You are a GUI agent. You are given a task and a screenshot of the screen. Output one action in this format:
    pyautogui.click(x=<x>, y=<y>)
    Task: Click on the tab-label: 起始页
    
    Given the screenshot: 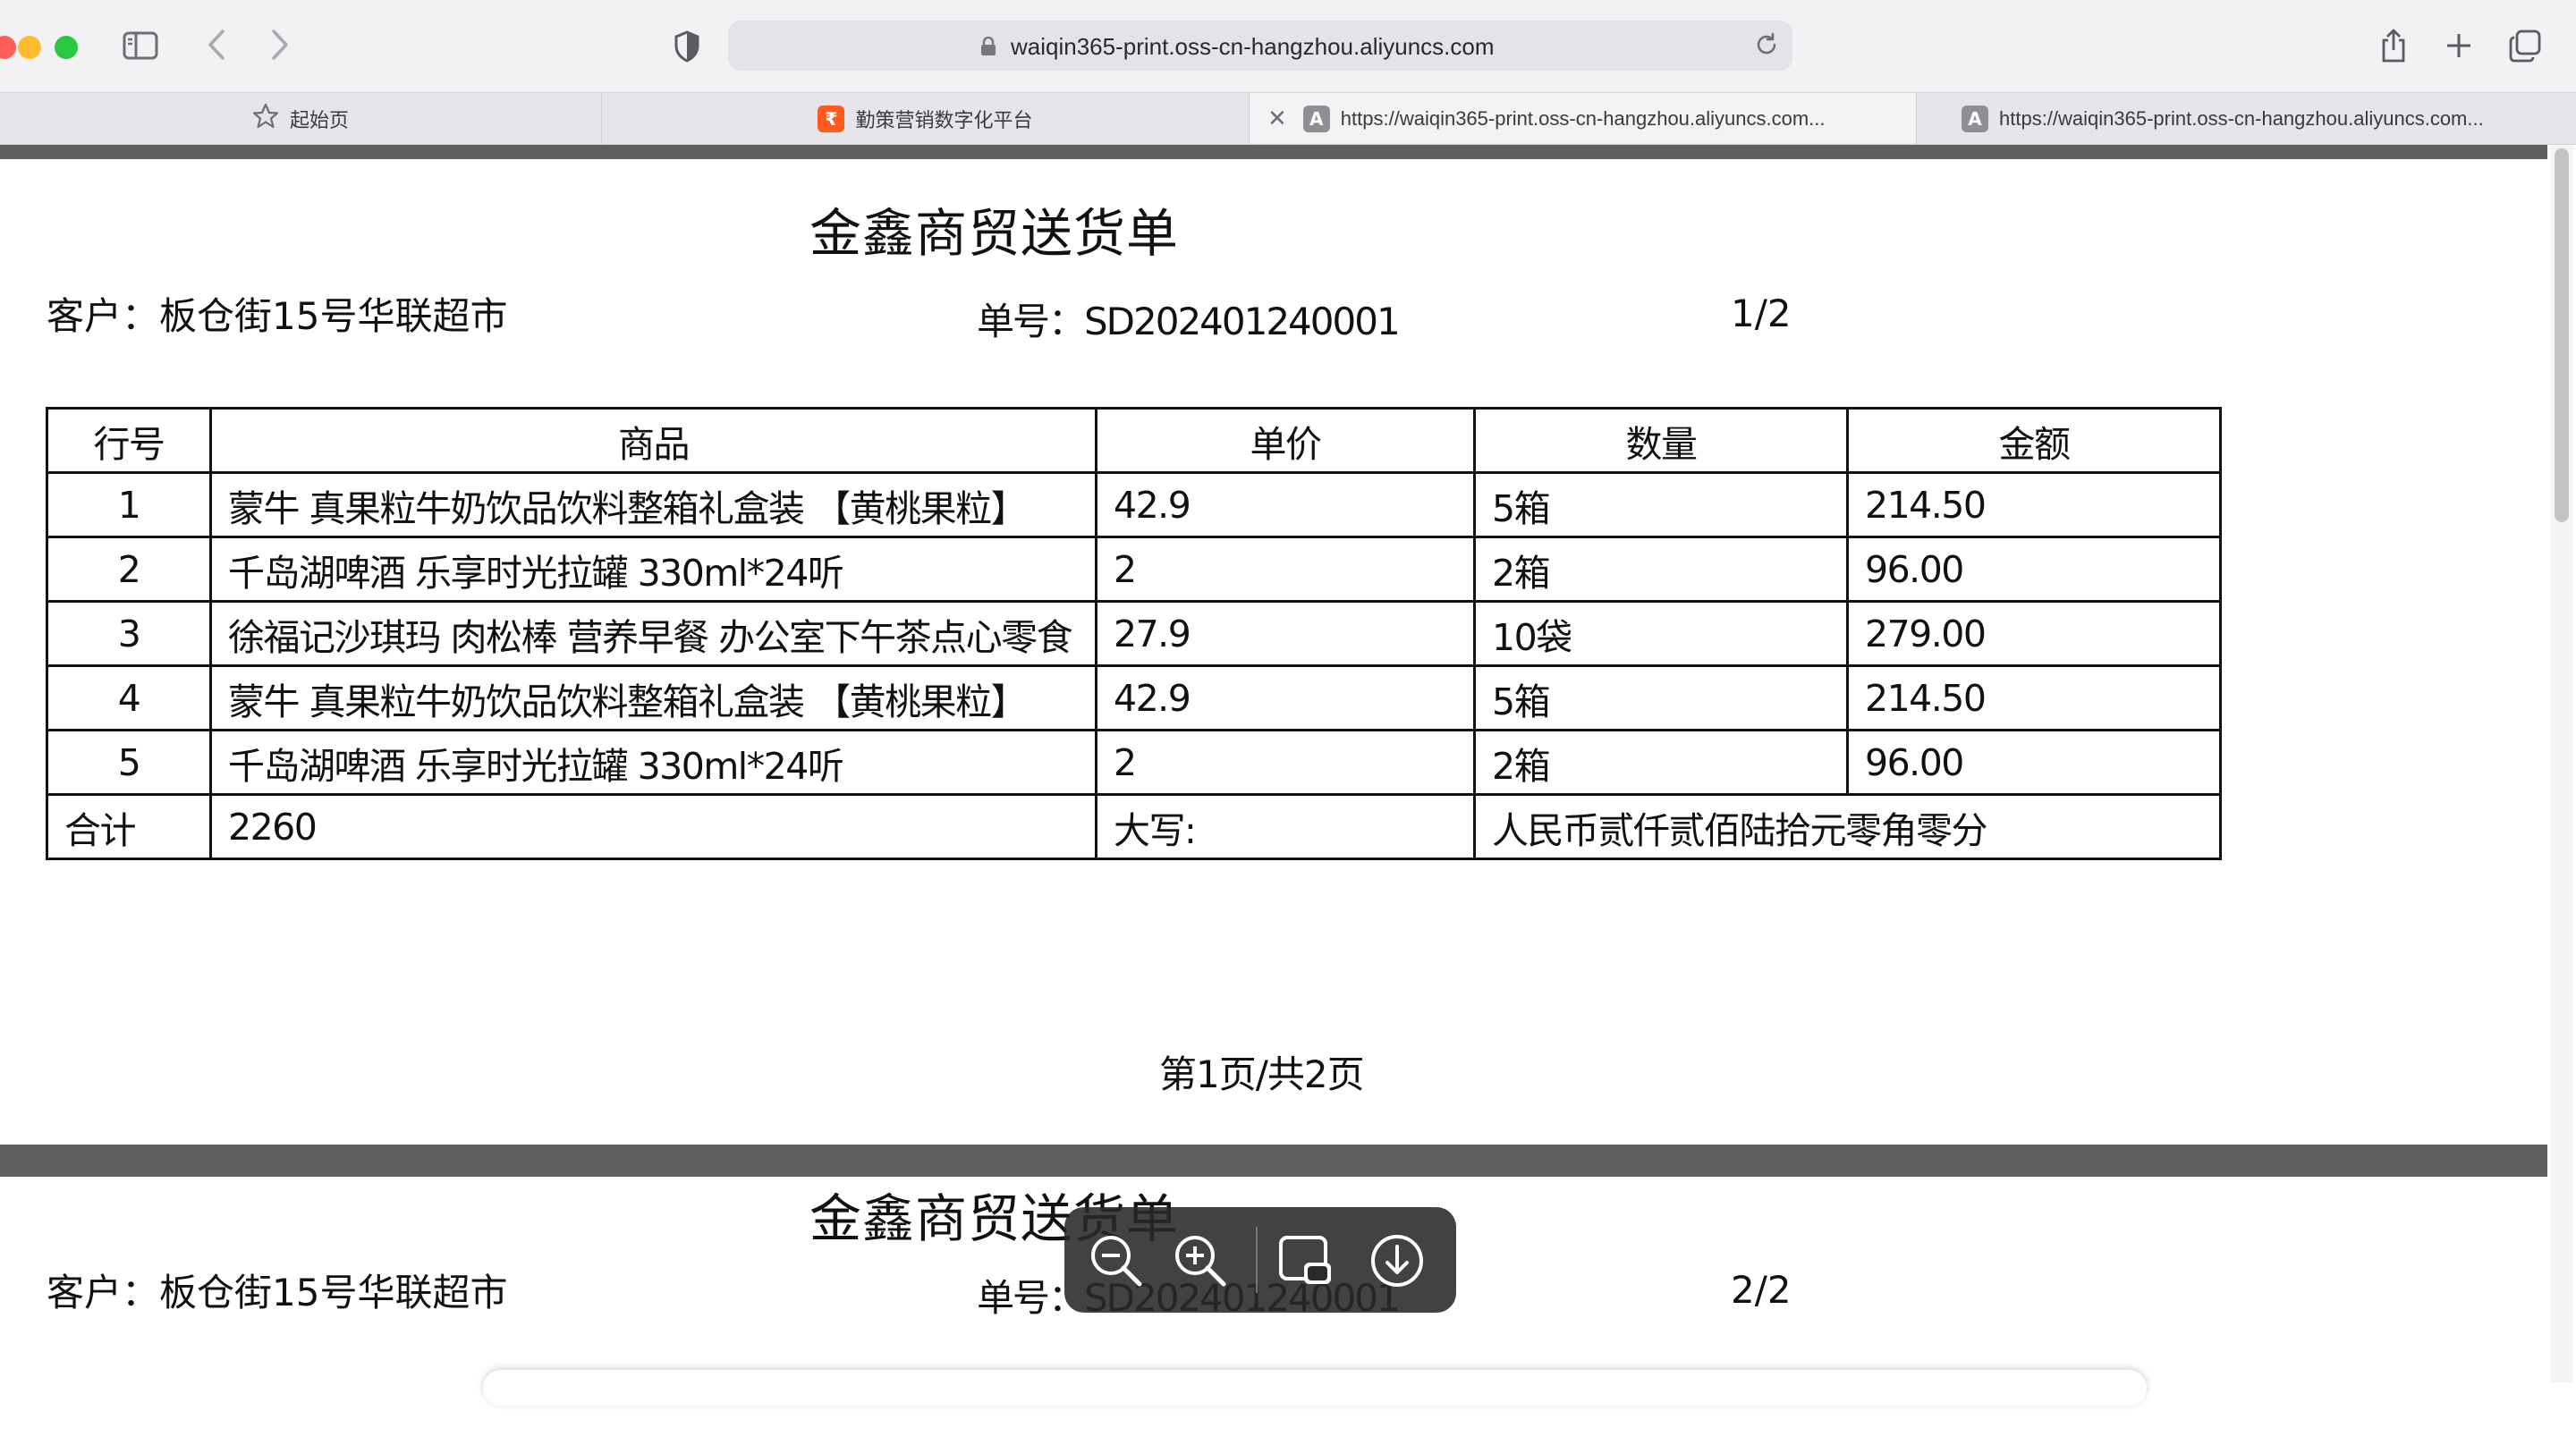 What is the action you would take?
    pyautogui.click(x=319, y=119)
    